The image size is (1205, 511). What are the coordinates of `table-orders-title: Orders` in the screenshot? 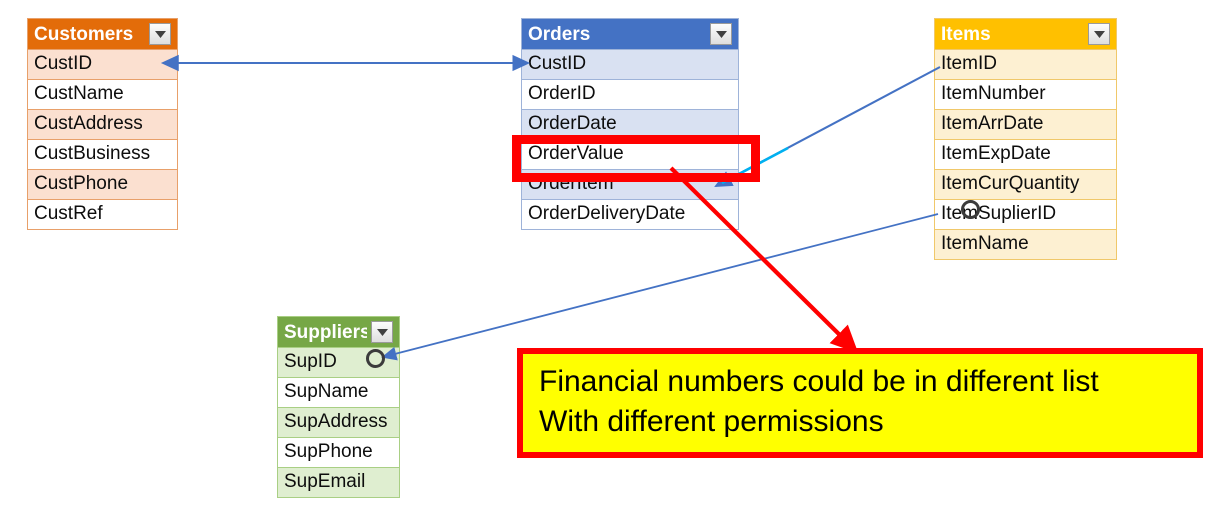 It's located at (559, 34).